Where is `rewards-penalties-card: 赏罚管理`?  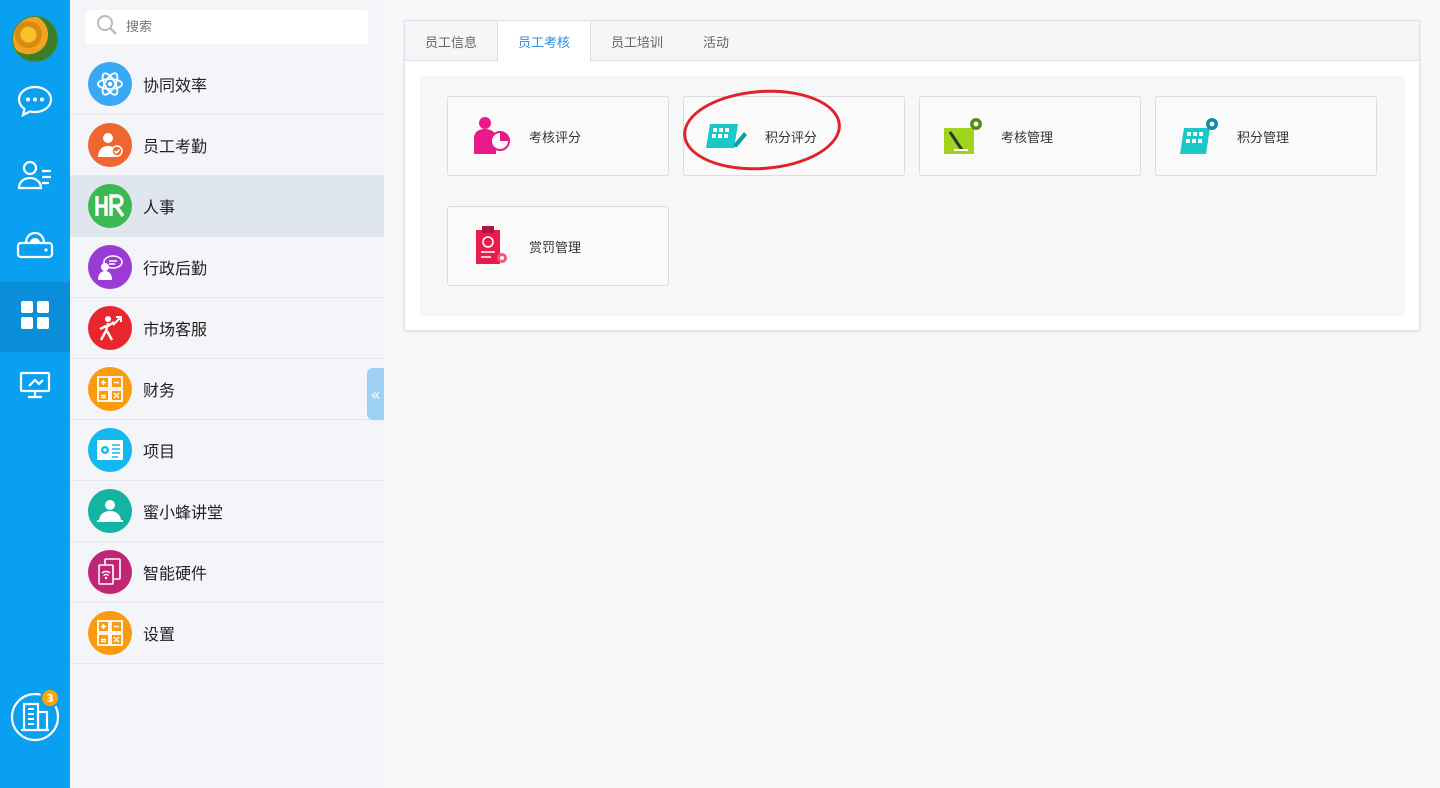 rewards-penalties-card: 赏罚管理 is located at coordinates (558, 246).